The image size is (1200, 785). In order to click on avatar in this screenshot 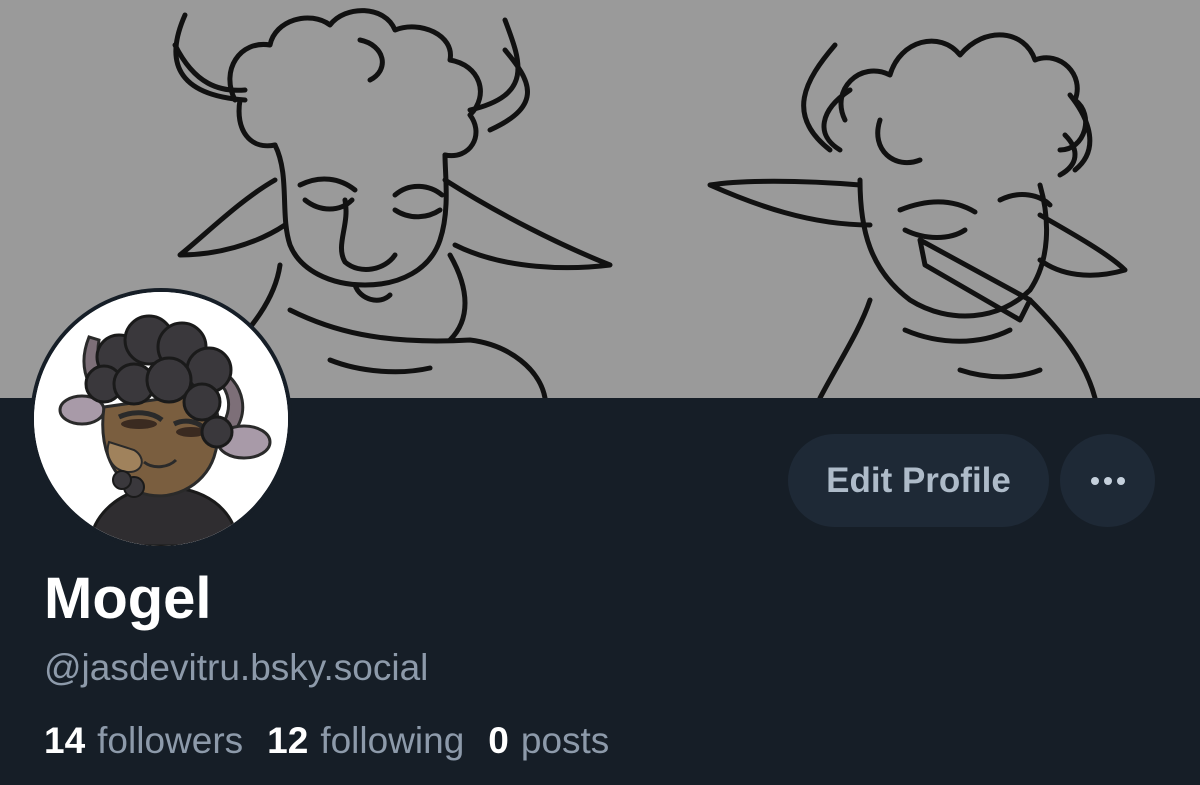, I will do `click(161, 419)`.